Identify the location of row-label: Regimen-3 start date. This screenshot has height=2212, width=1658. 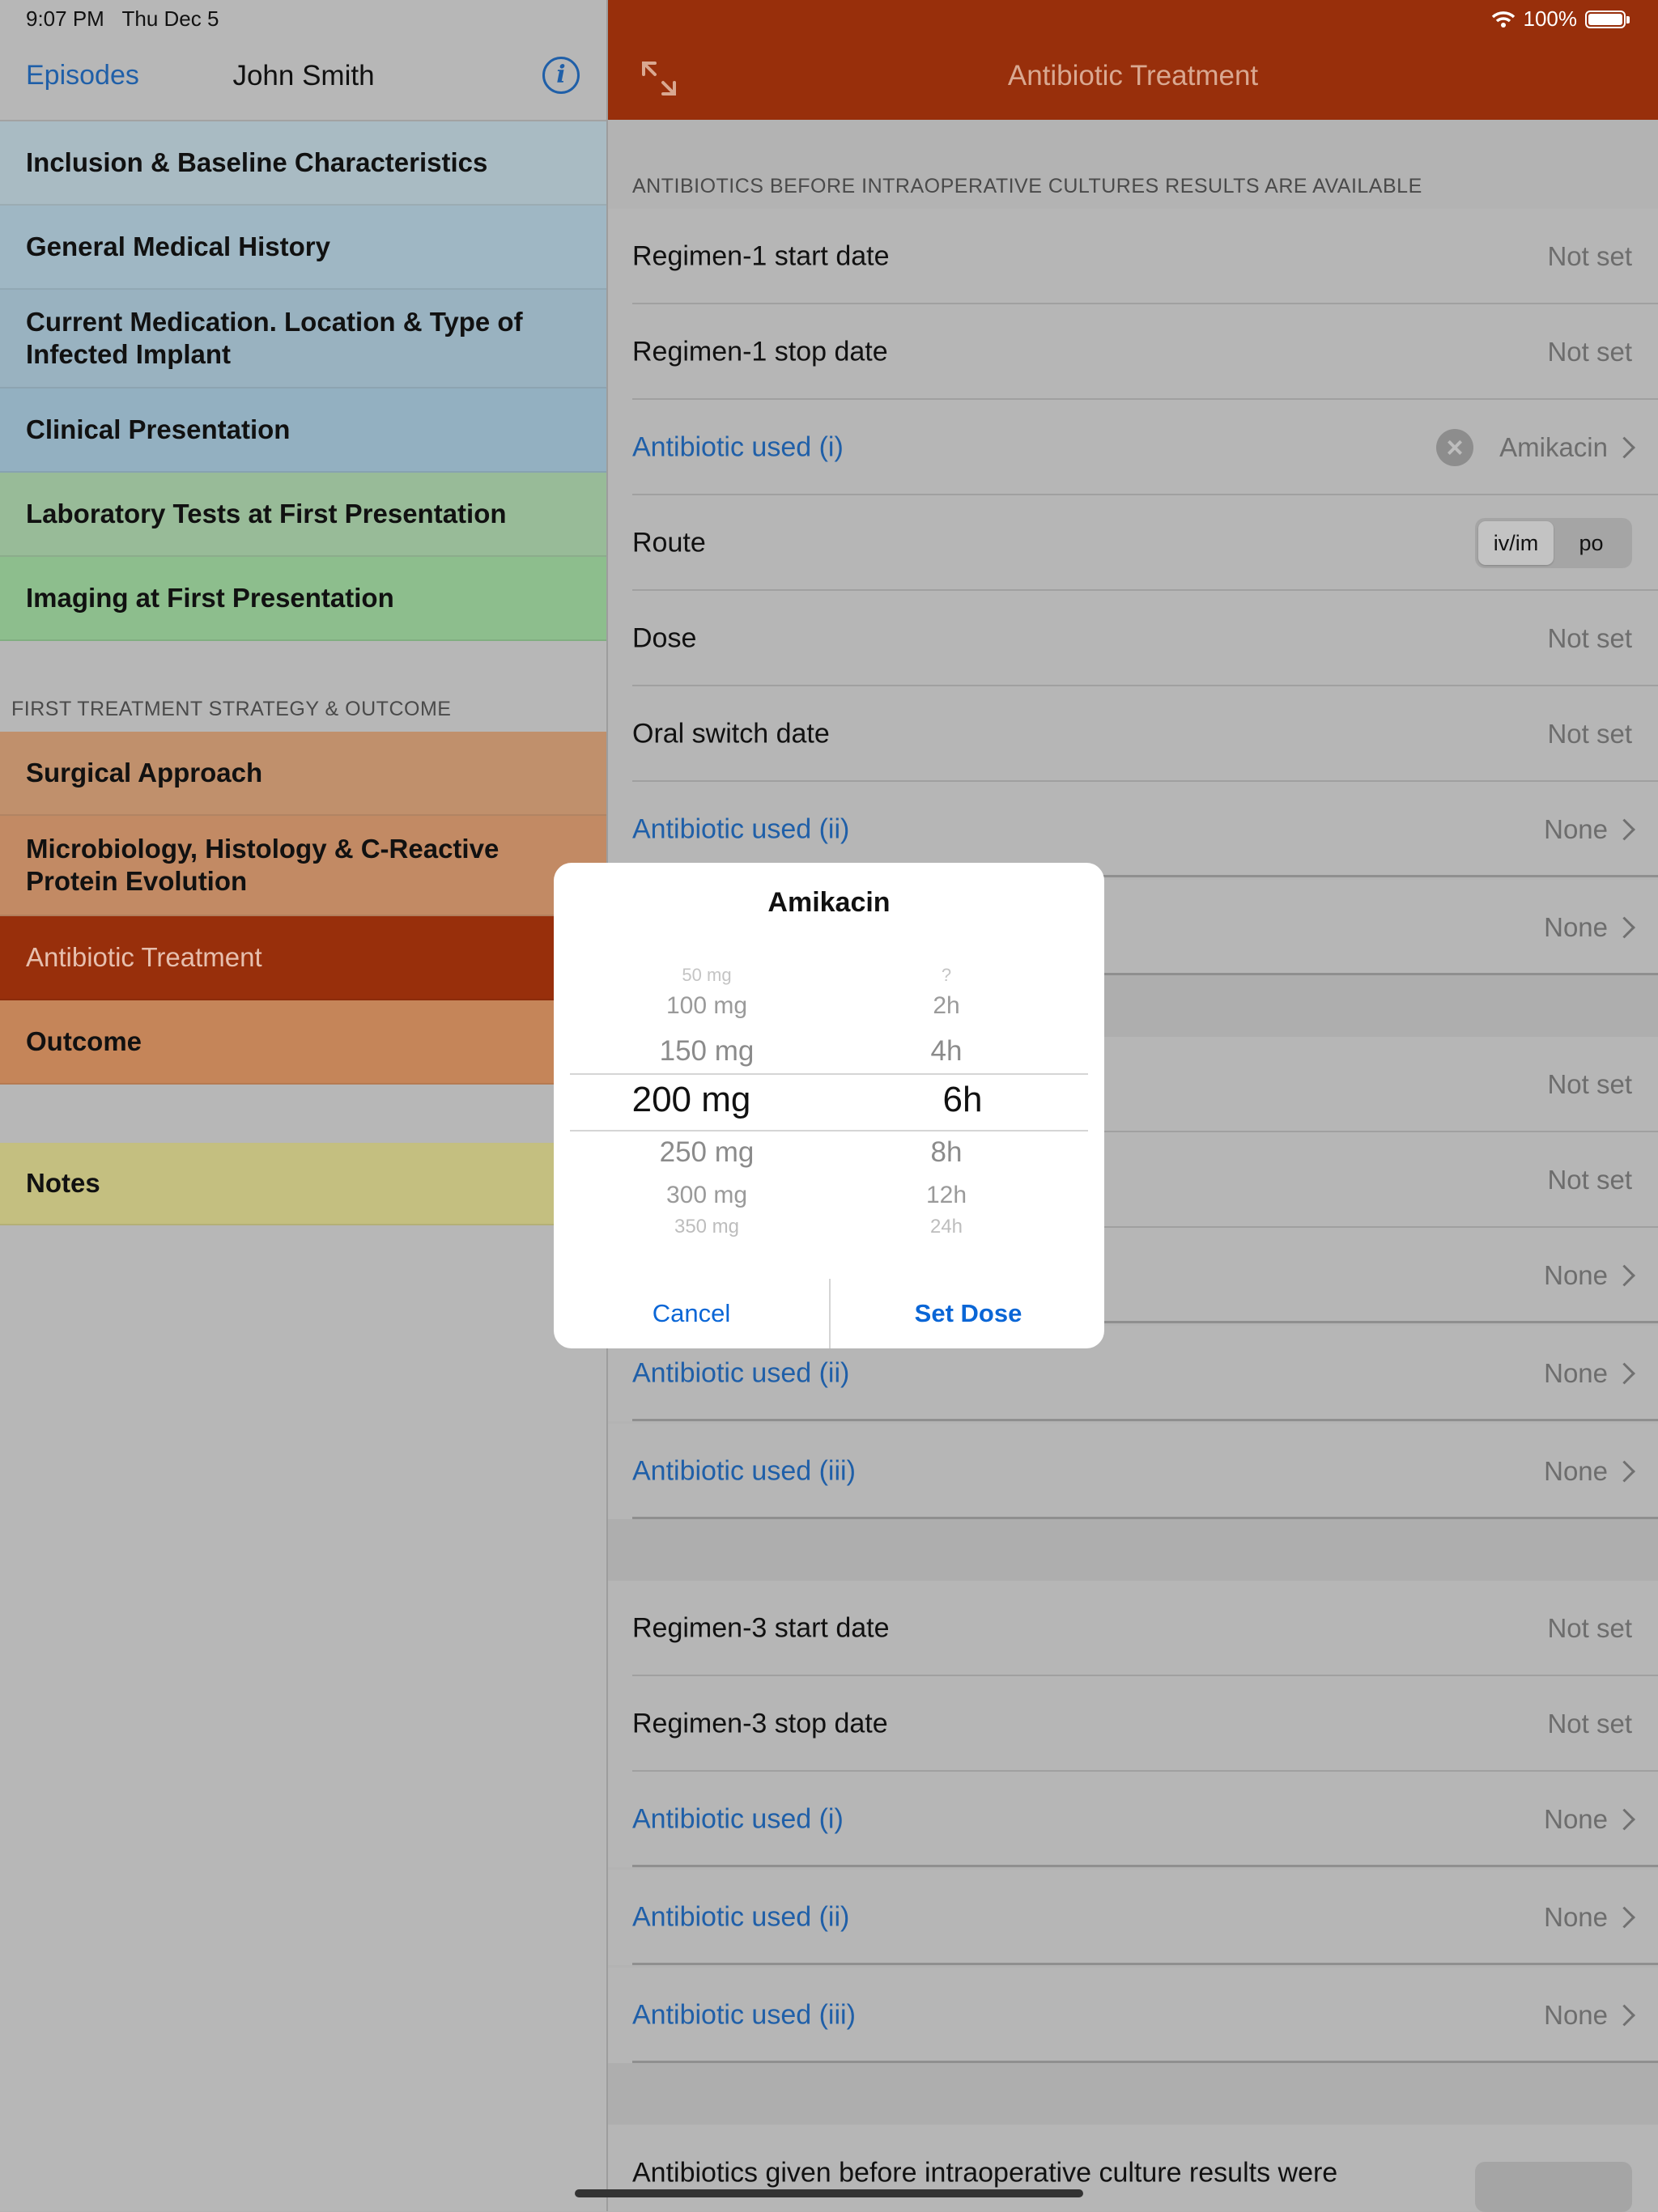
(761, 1628).